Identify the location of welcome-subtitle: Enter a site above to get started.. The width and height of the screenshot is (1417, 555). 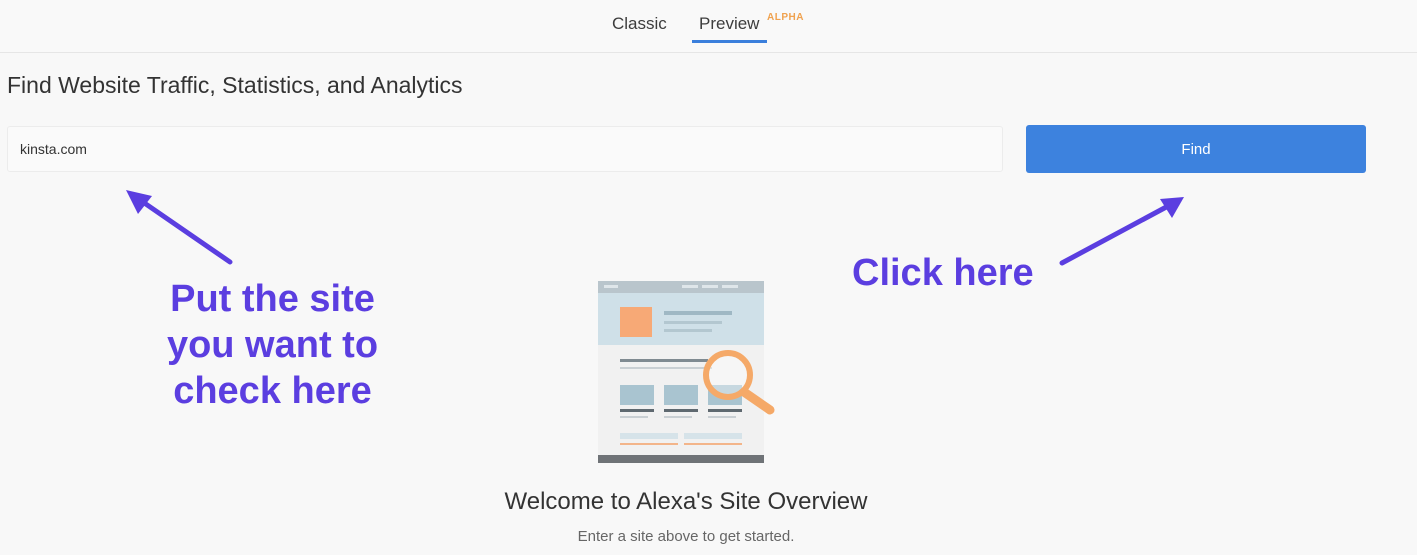
(686, 536).